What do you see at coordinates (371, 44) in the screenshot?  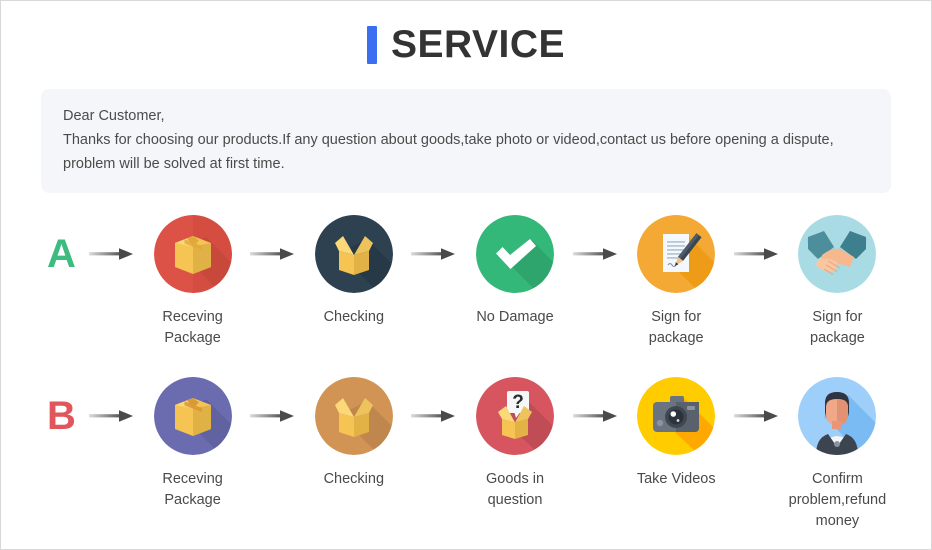 I see `title-accent-bar` at bounding box center [371, 44].